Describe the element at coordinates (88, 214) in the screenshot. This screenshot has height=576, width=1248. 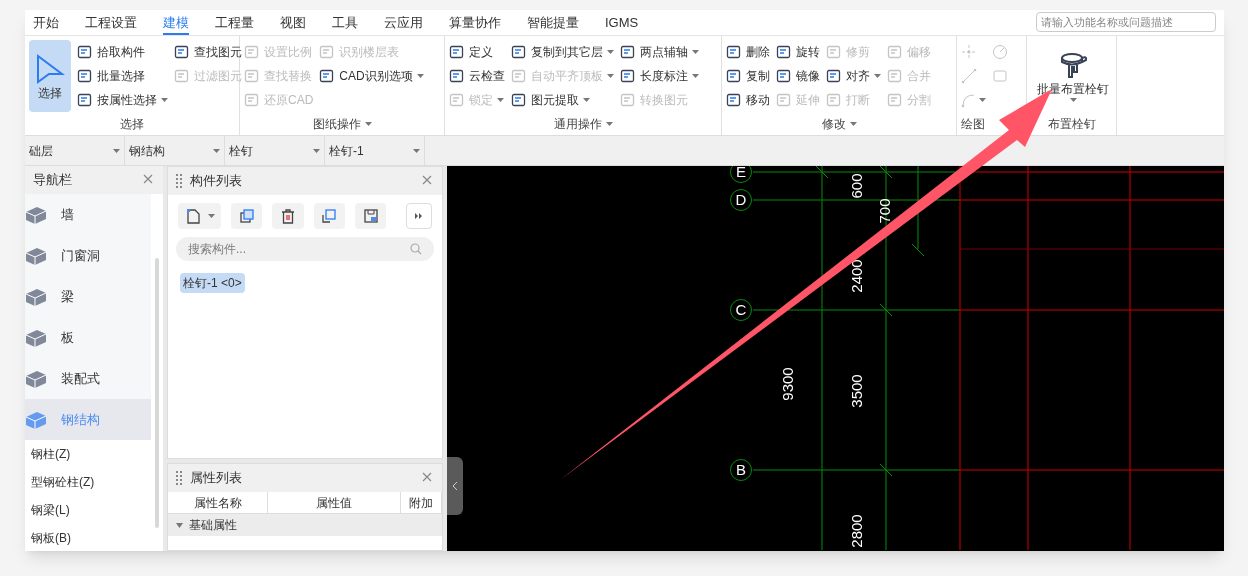
I see `nav-category: 墙` at that location.